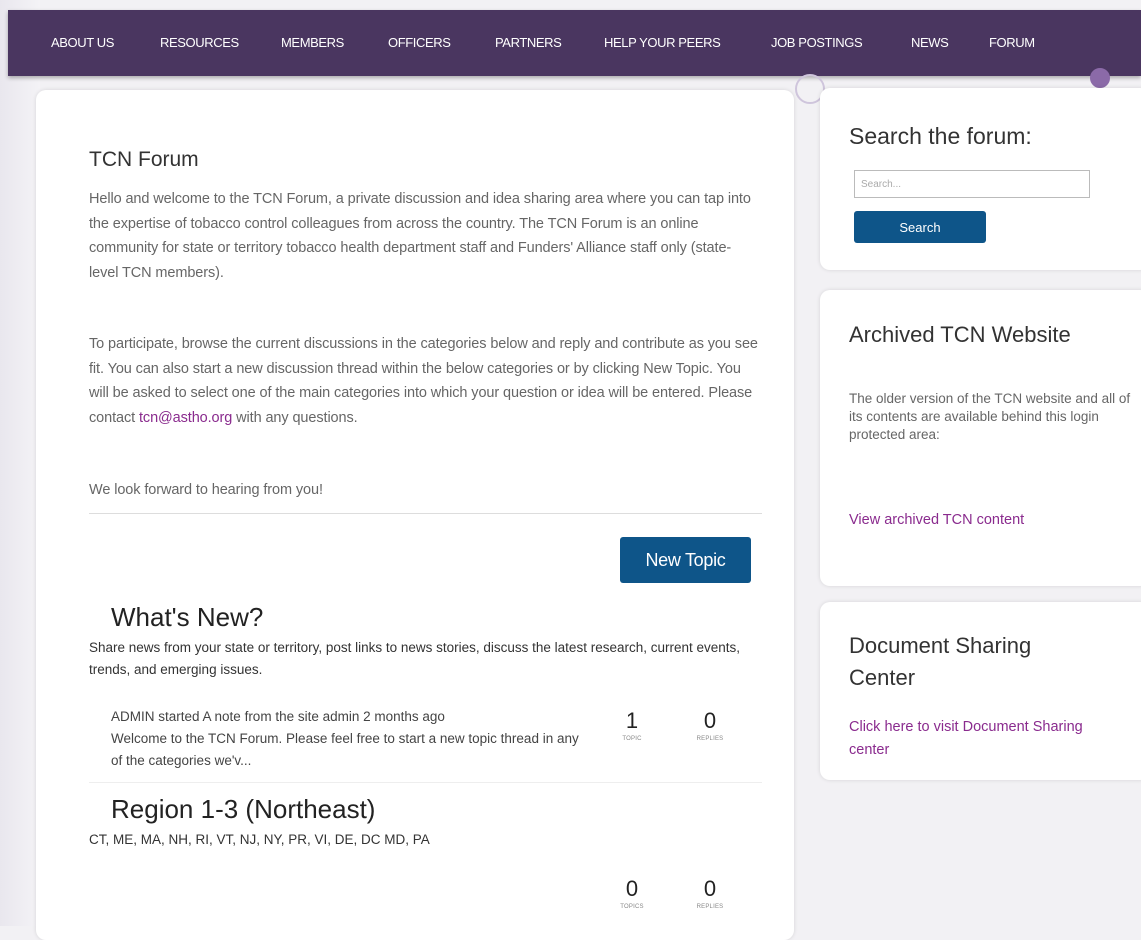 Image resolution: width=1141 pixels, height=940 pixels. I want to click on nav-help-your-peers: HELP YOUR PEERS, so click(662, 42).